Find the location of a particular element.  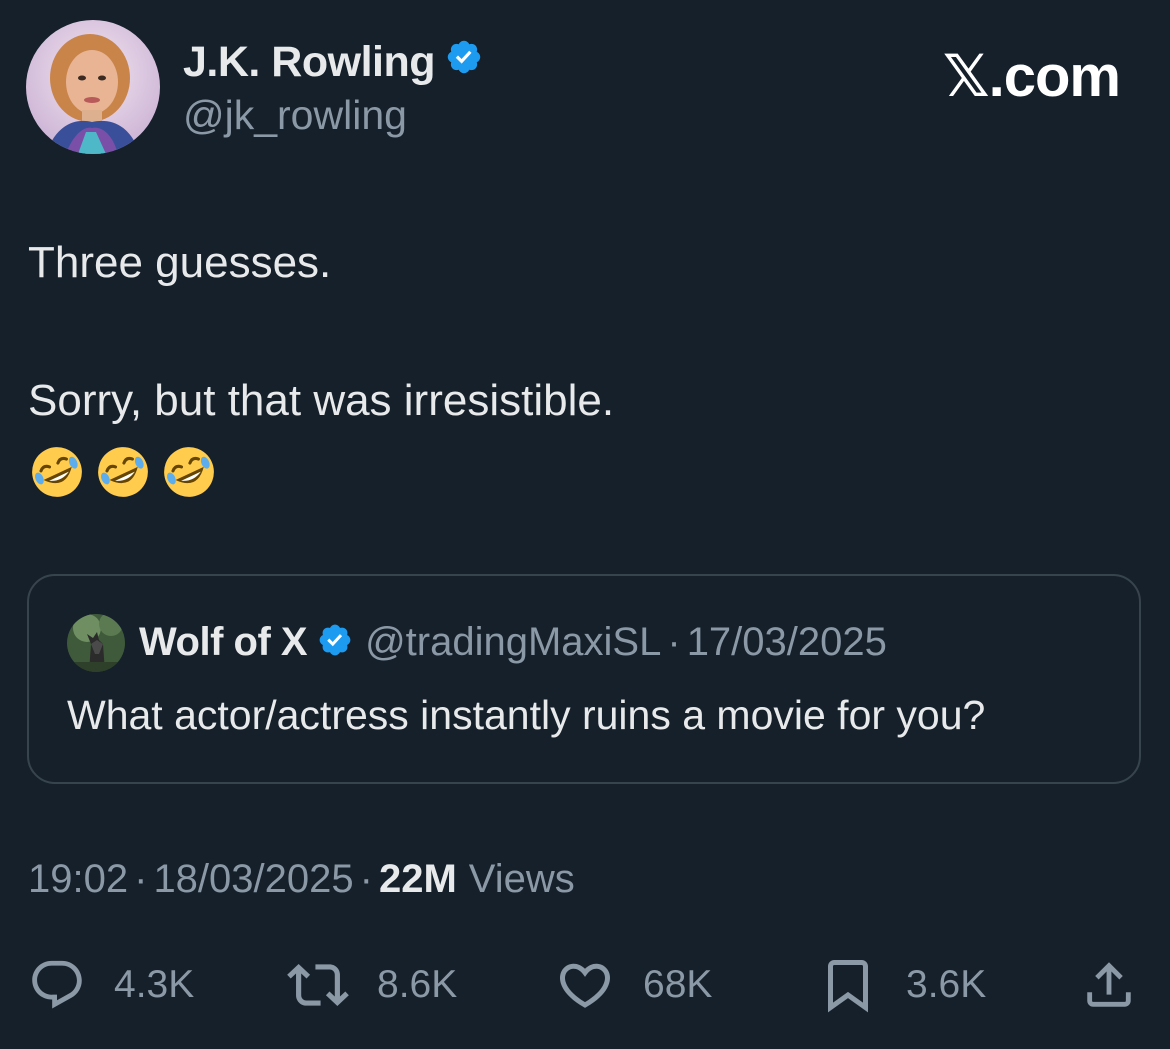

quote-author-name: Wolf of X is located at coordinates (223, 642).